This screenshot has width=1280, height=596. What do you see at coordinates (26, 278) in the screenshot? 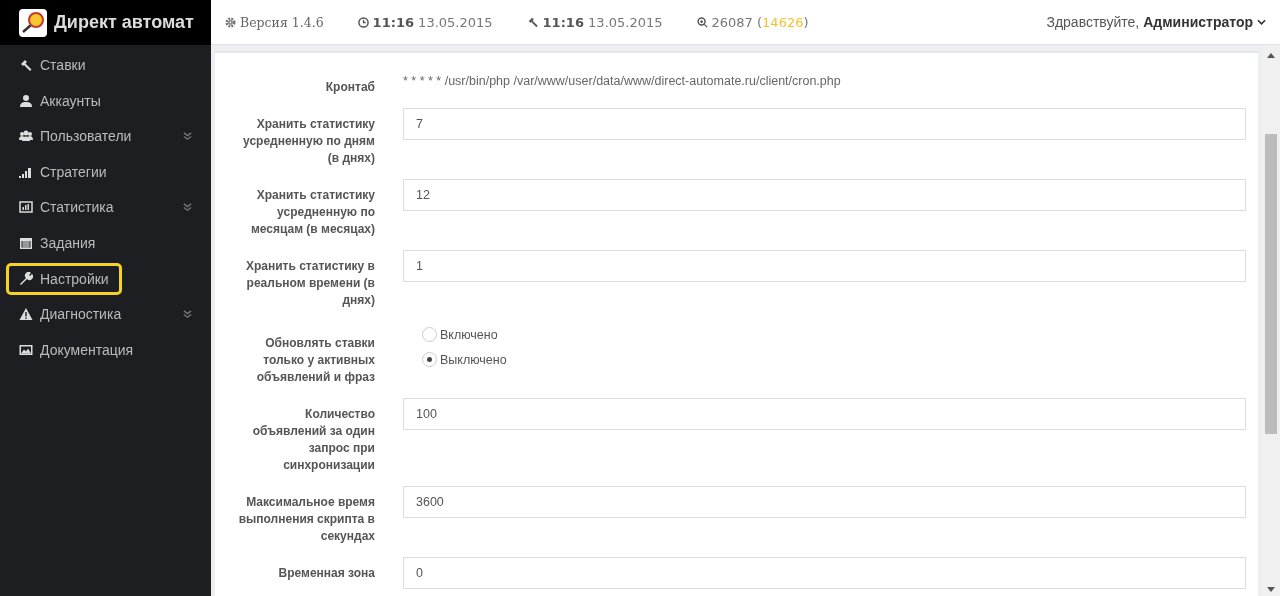
I see `wrench-icon` at bounding box center [26, 278].